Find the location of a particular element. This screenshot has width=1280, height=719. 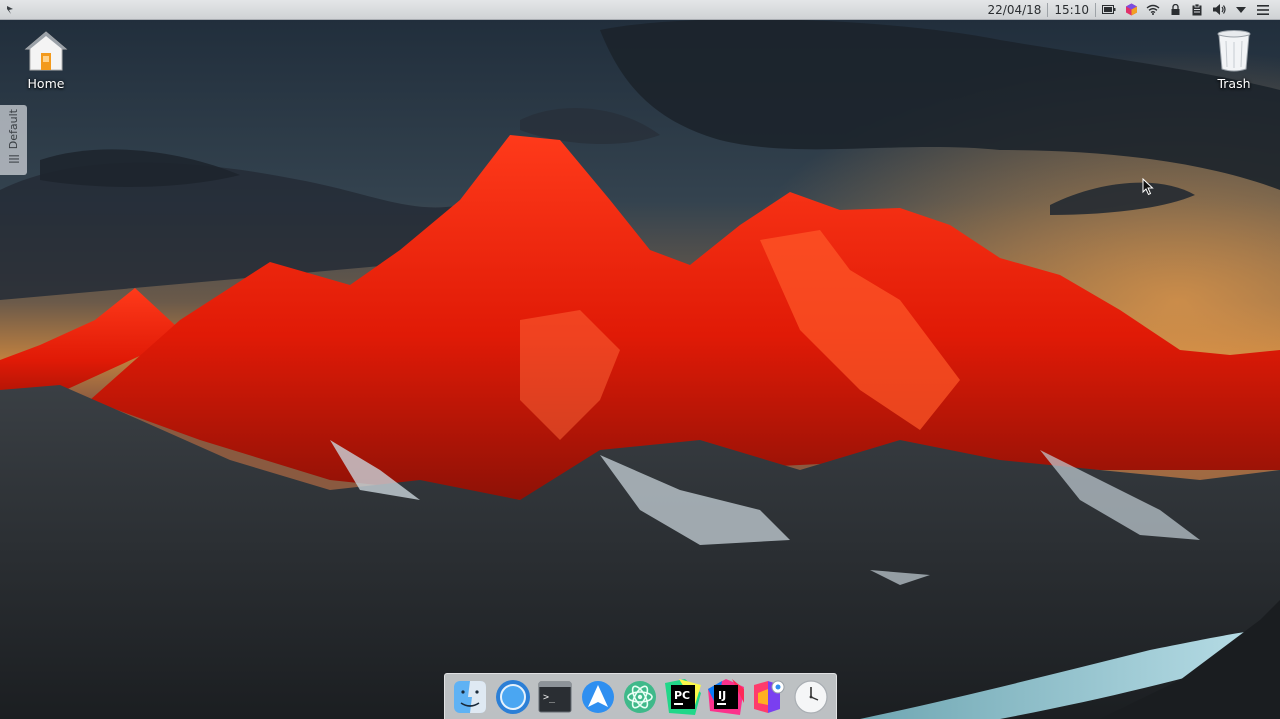

home-label: Home is located at coordinates (46, 83).